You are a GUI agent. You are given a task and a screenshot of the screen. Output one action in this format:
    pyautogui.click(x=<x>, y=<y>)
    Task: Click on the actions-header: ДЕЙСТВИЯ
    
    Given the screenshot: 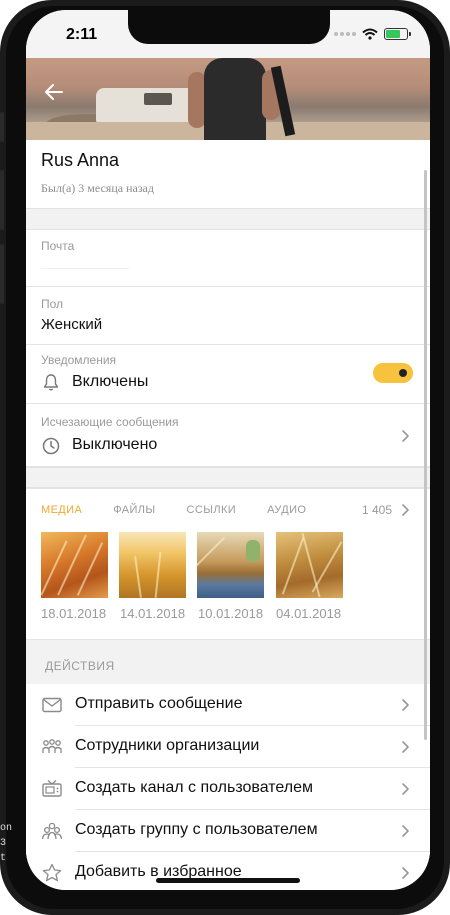 What is the action you would take?
    pyautogui.click(x=228, y=662)
    